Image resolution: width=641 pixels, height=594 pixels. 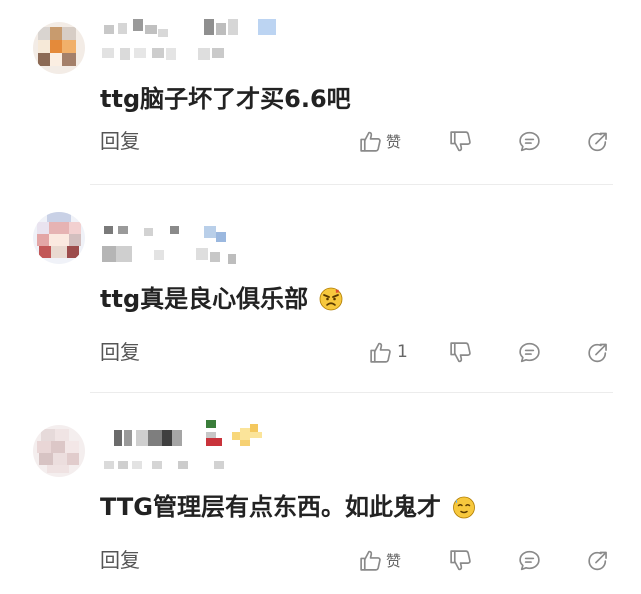 I want to click on comment-text: TTG管理层有点东西。如此鬼才, so click(x=288, y=507).